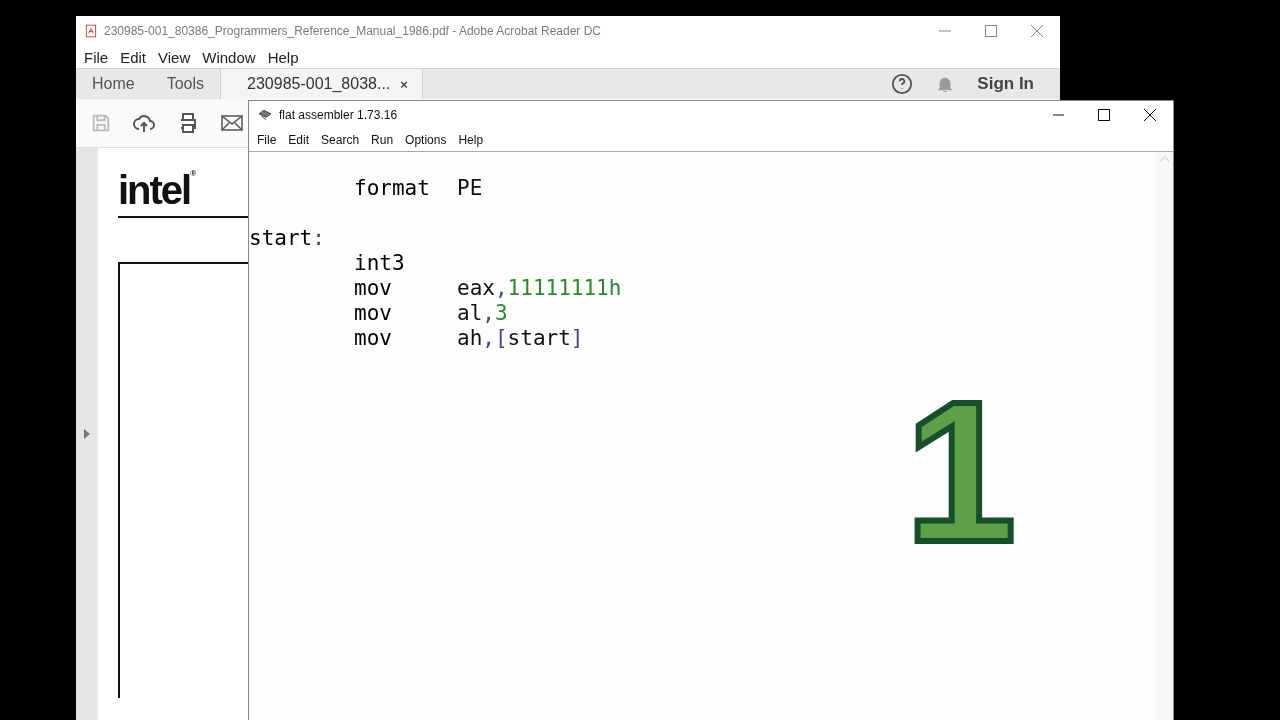  What do you see at coordinates (287, 238) in the screenshot?
I see `code-label: start:` at bounding box center [287, 238].